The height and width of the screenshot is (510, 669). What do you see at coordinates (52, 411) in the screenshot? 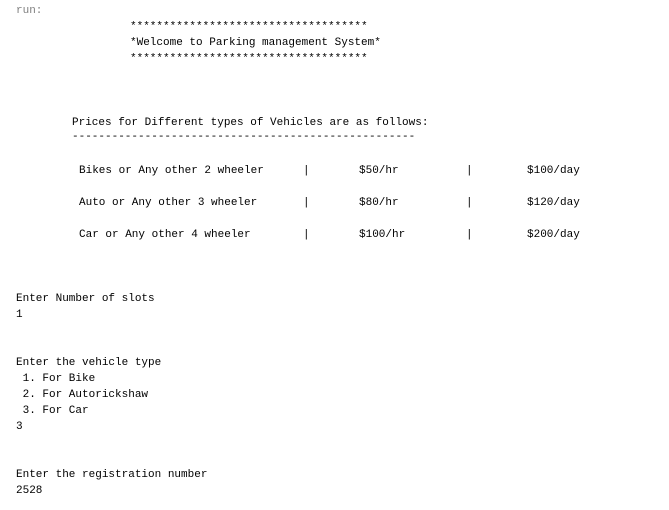
I see `vehicle-option: 3. For Car` at bounding box center [52, 411].